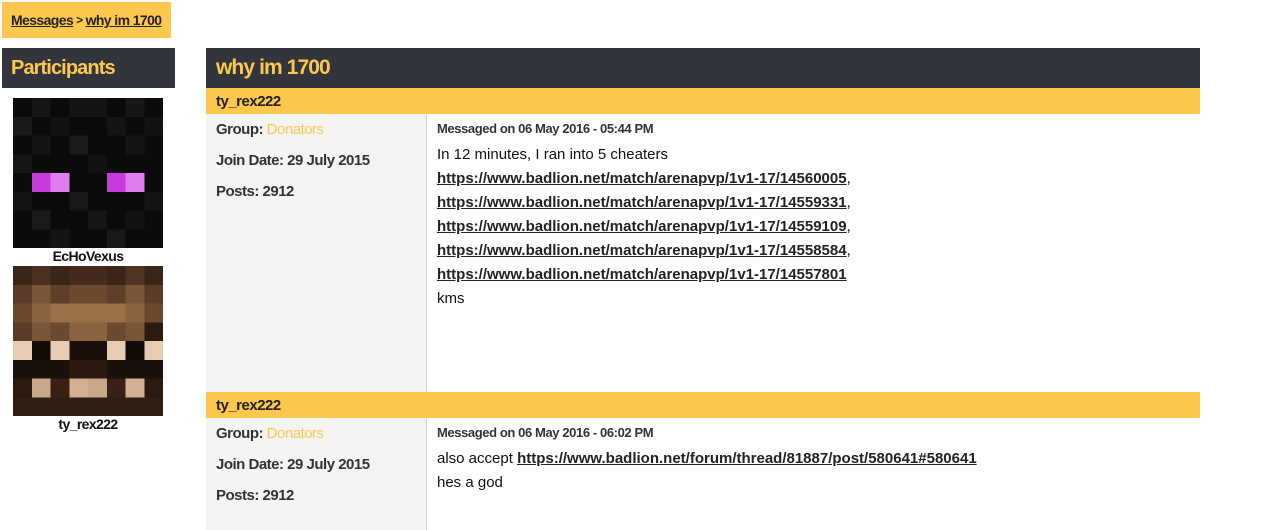 Image resolution: width=1266 pixels, height=530 pixels. Describe the element at coordinates (552, 154) in the screenshot. I see `message-line: In 12 minutes, I ran into 5 cheaters` at that location.